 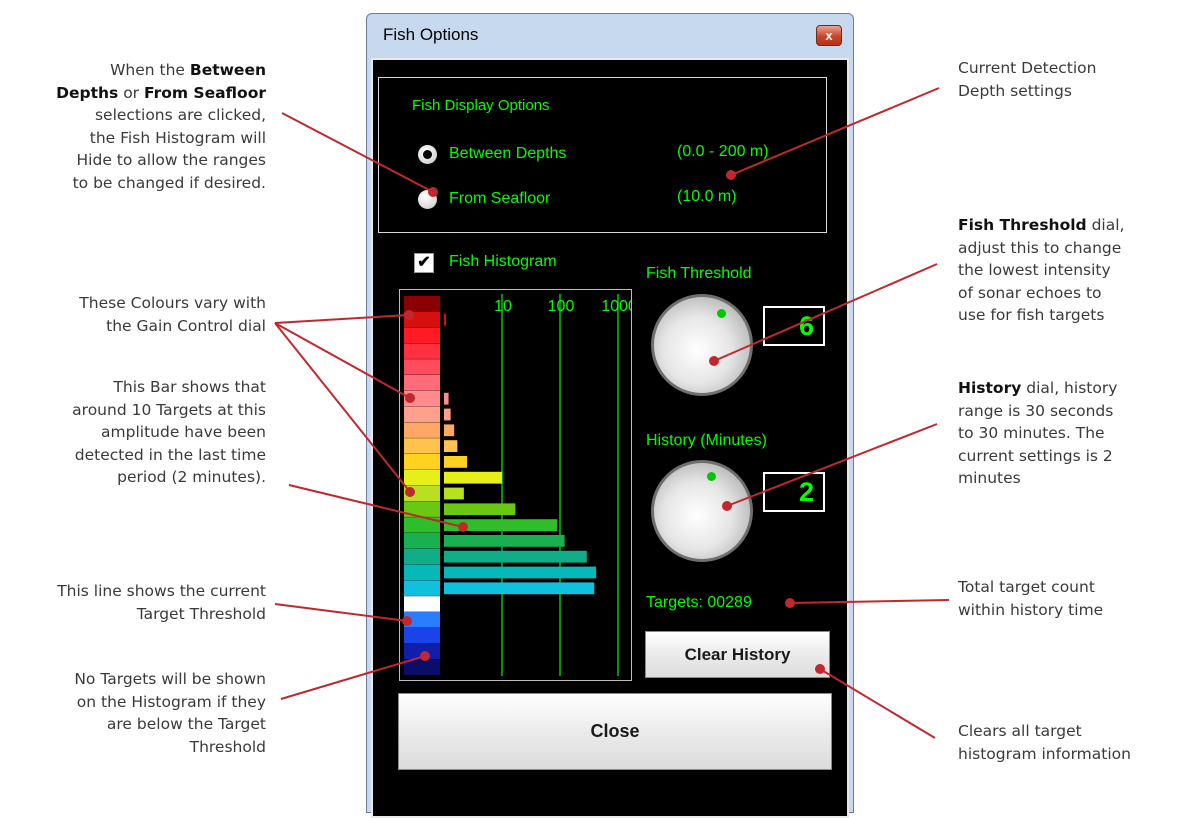 What do you see at coordinates (1044, 742) in the screenshot?
I see `annotation-clear: Clears all target histogram information` at bounding box center [1044, 742].